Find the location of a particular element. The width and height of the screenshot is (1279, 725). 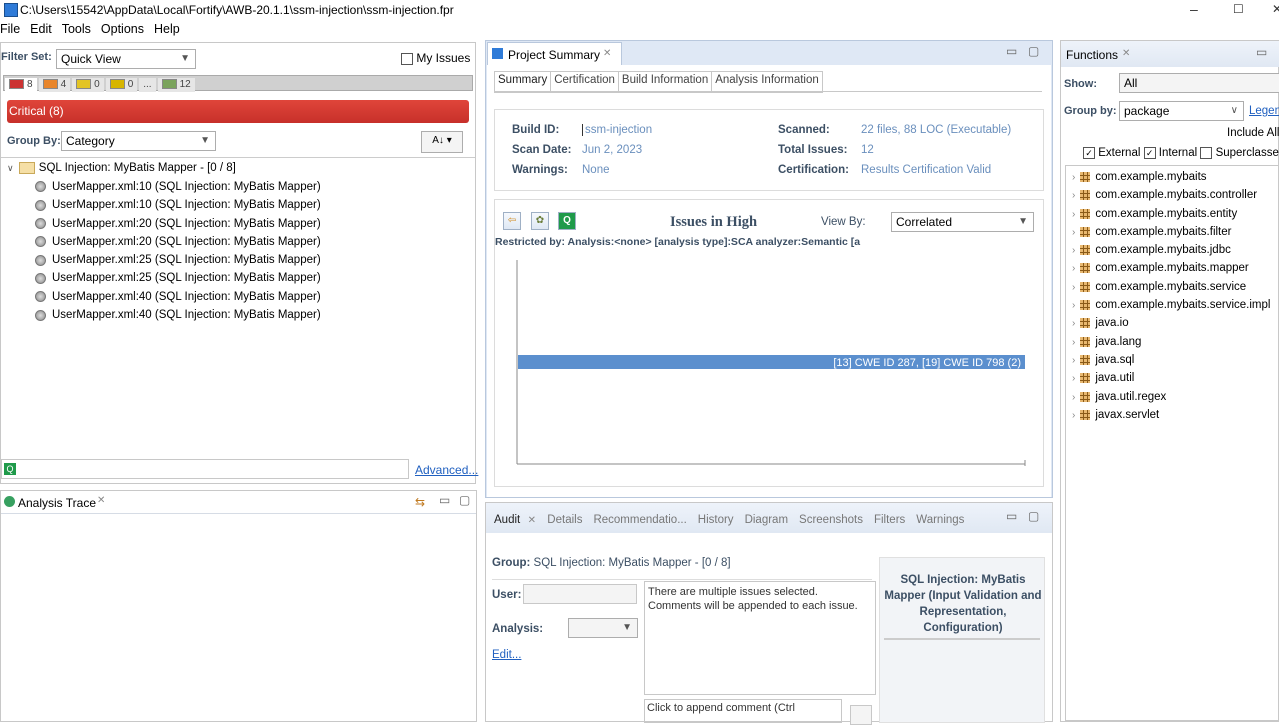

menu-edit: Edit is located at coordinates (41, 29).